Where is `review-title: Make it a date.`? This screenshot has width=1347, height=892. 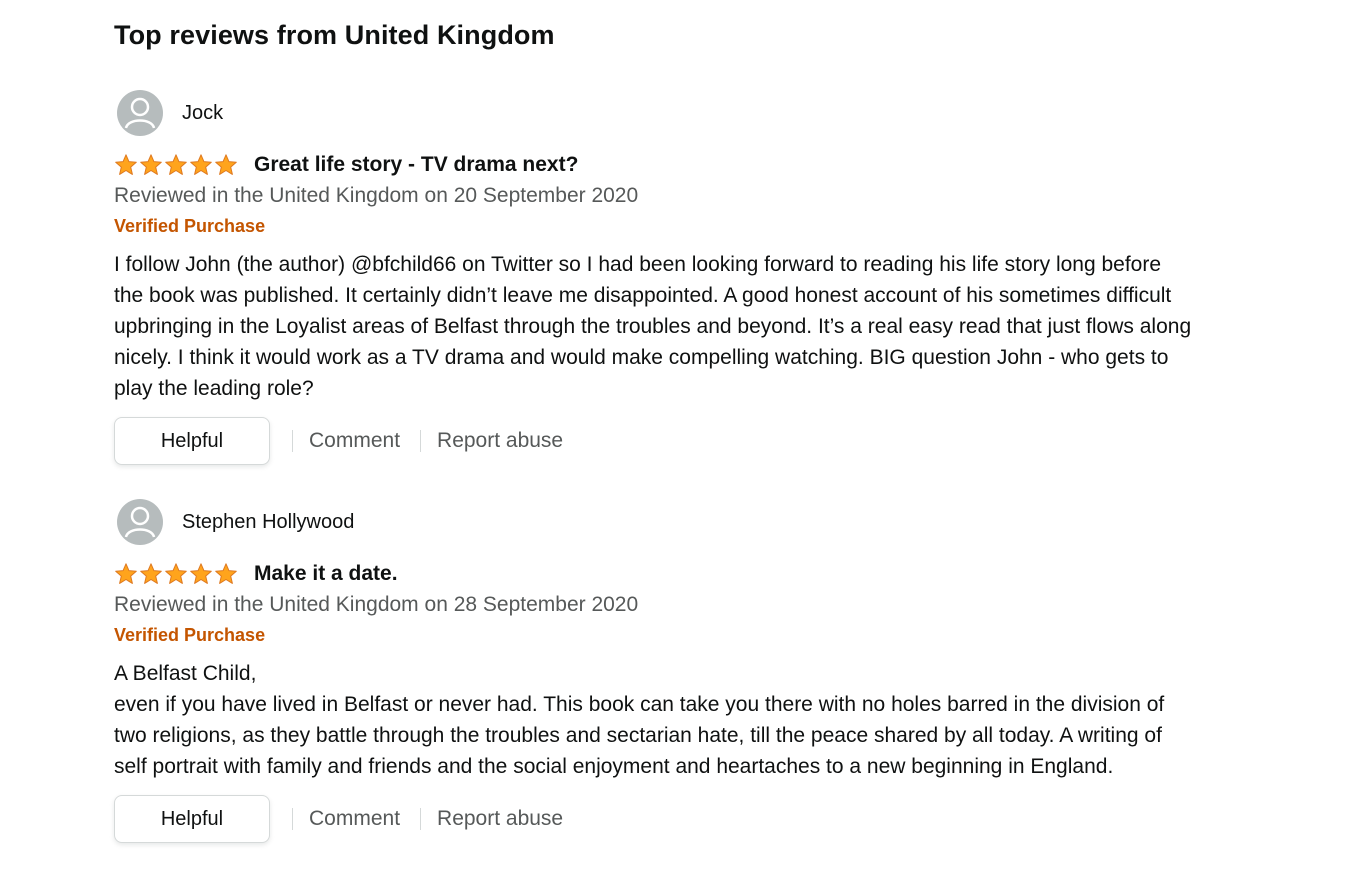 review-title: Make it a date. is located at coordinates (326, 574).